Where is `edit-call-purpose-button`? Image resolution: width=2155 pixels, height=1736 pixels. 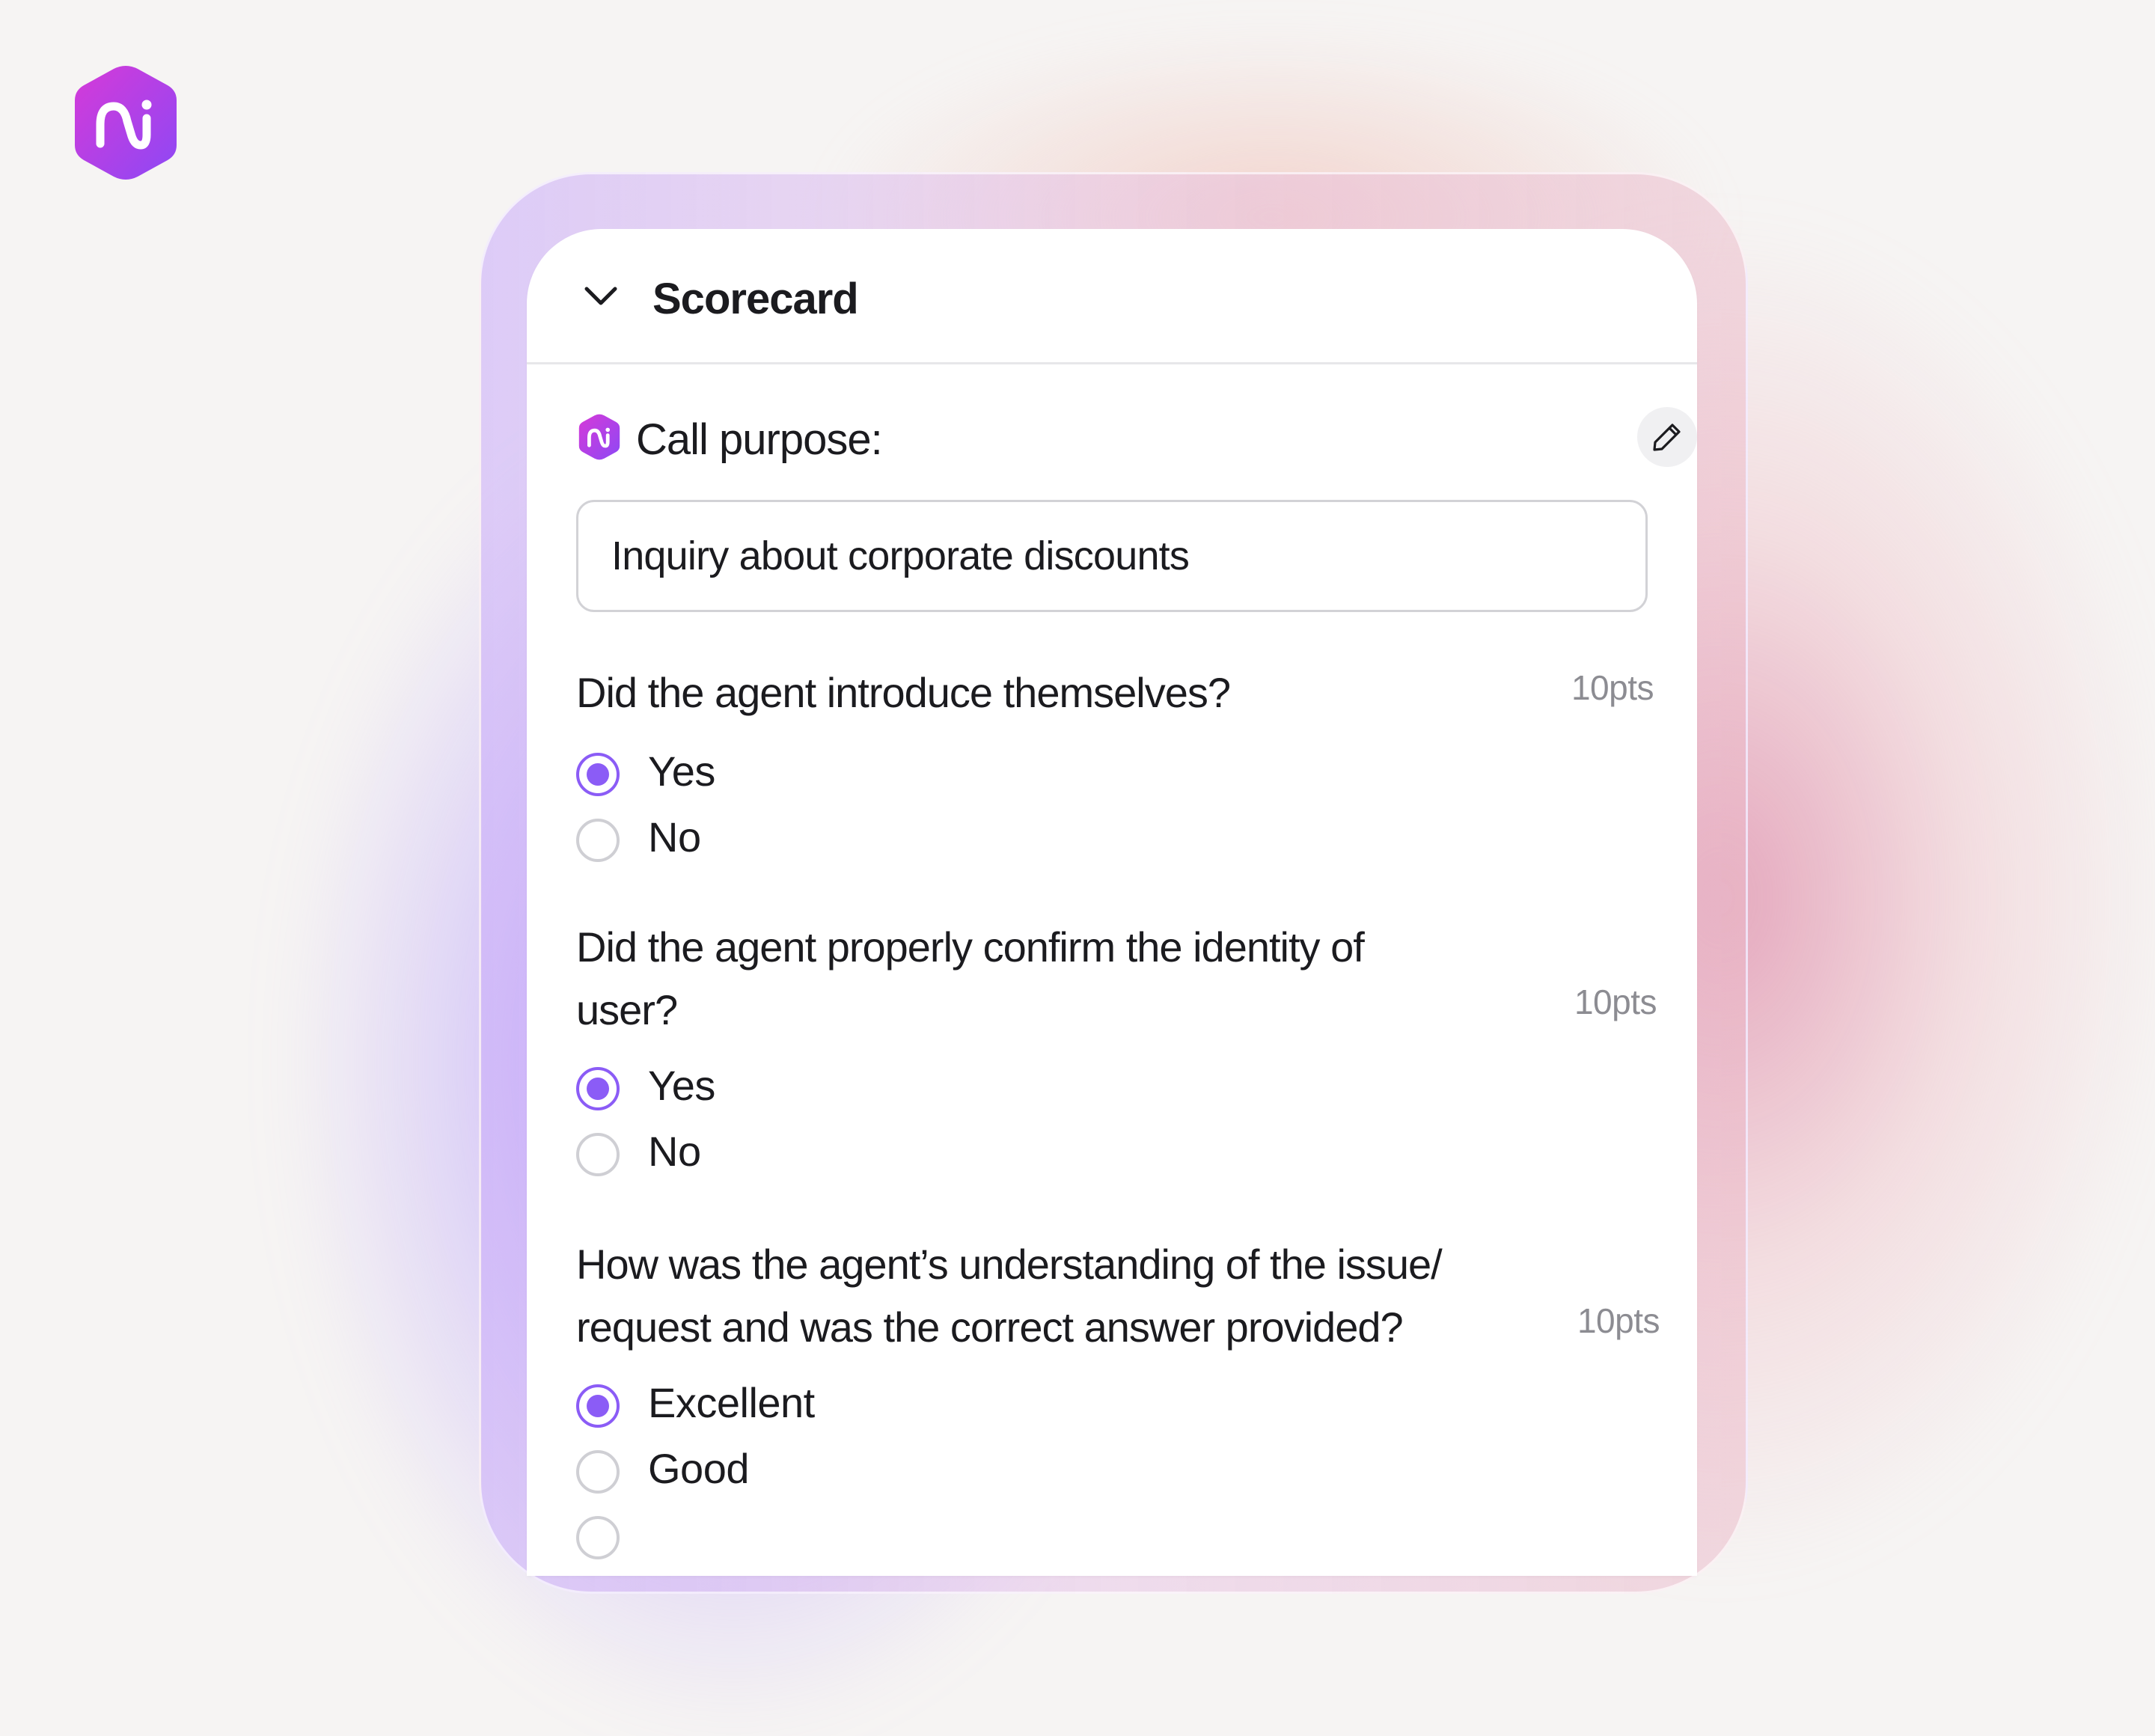 edit-call-purpose-button is located at coordinates (1667, 437).